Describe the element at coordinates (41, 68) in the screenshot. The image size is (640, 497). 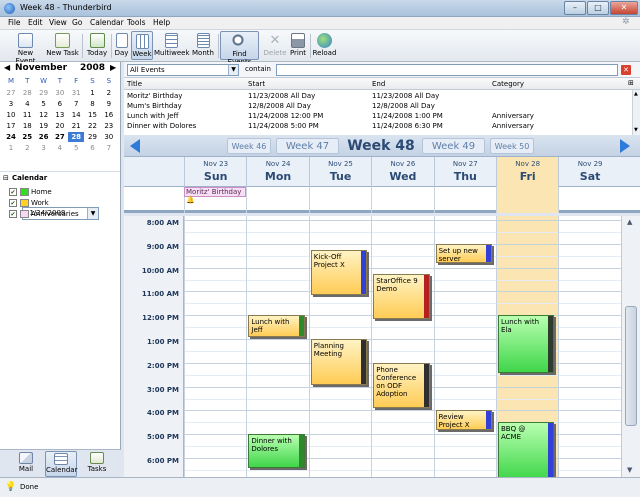
I see `month-name: November` at that location.